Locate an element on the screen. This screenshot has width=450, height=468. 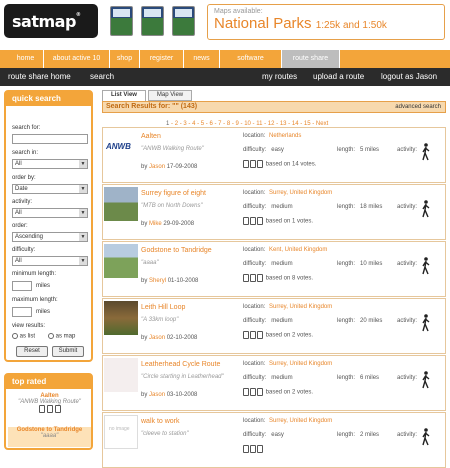
as-list-radio is located at coordinates (15, 336).